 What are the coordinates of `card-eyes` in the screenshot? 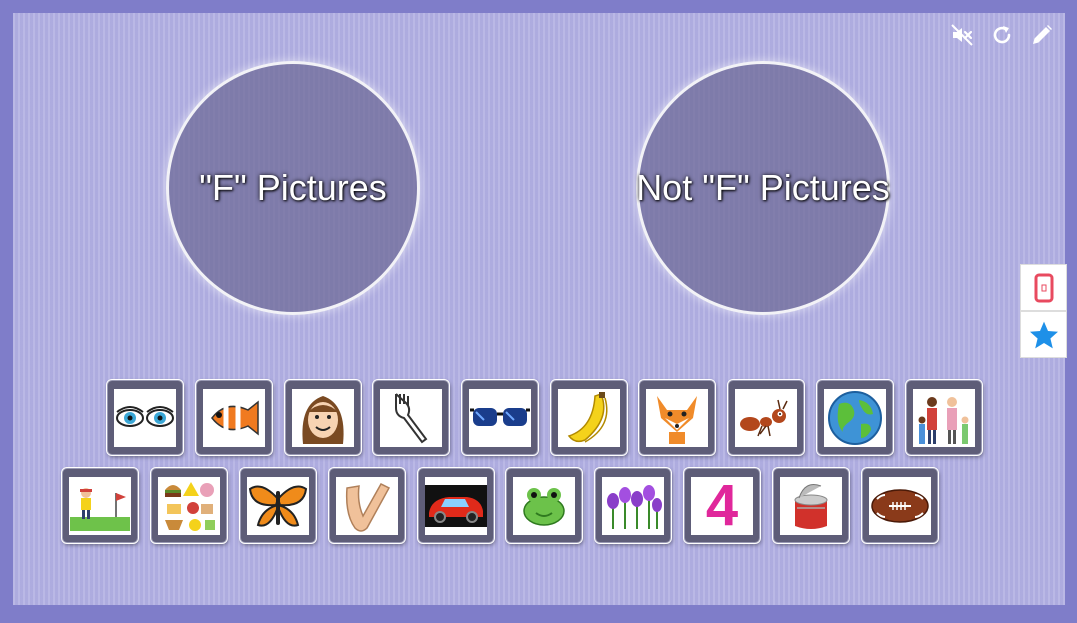 It's located at (145, 417).